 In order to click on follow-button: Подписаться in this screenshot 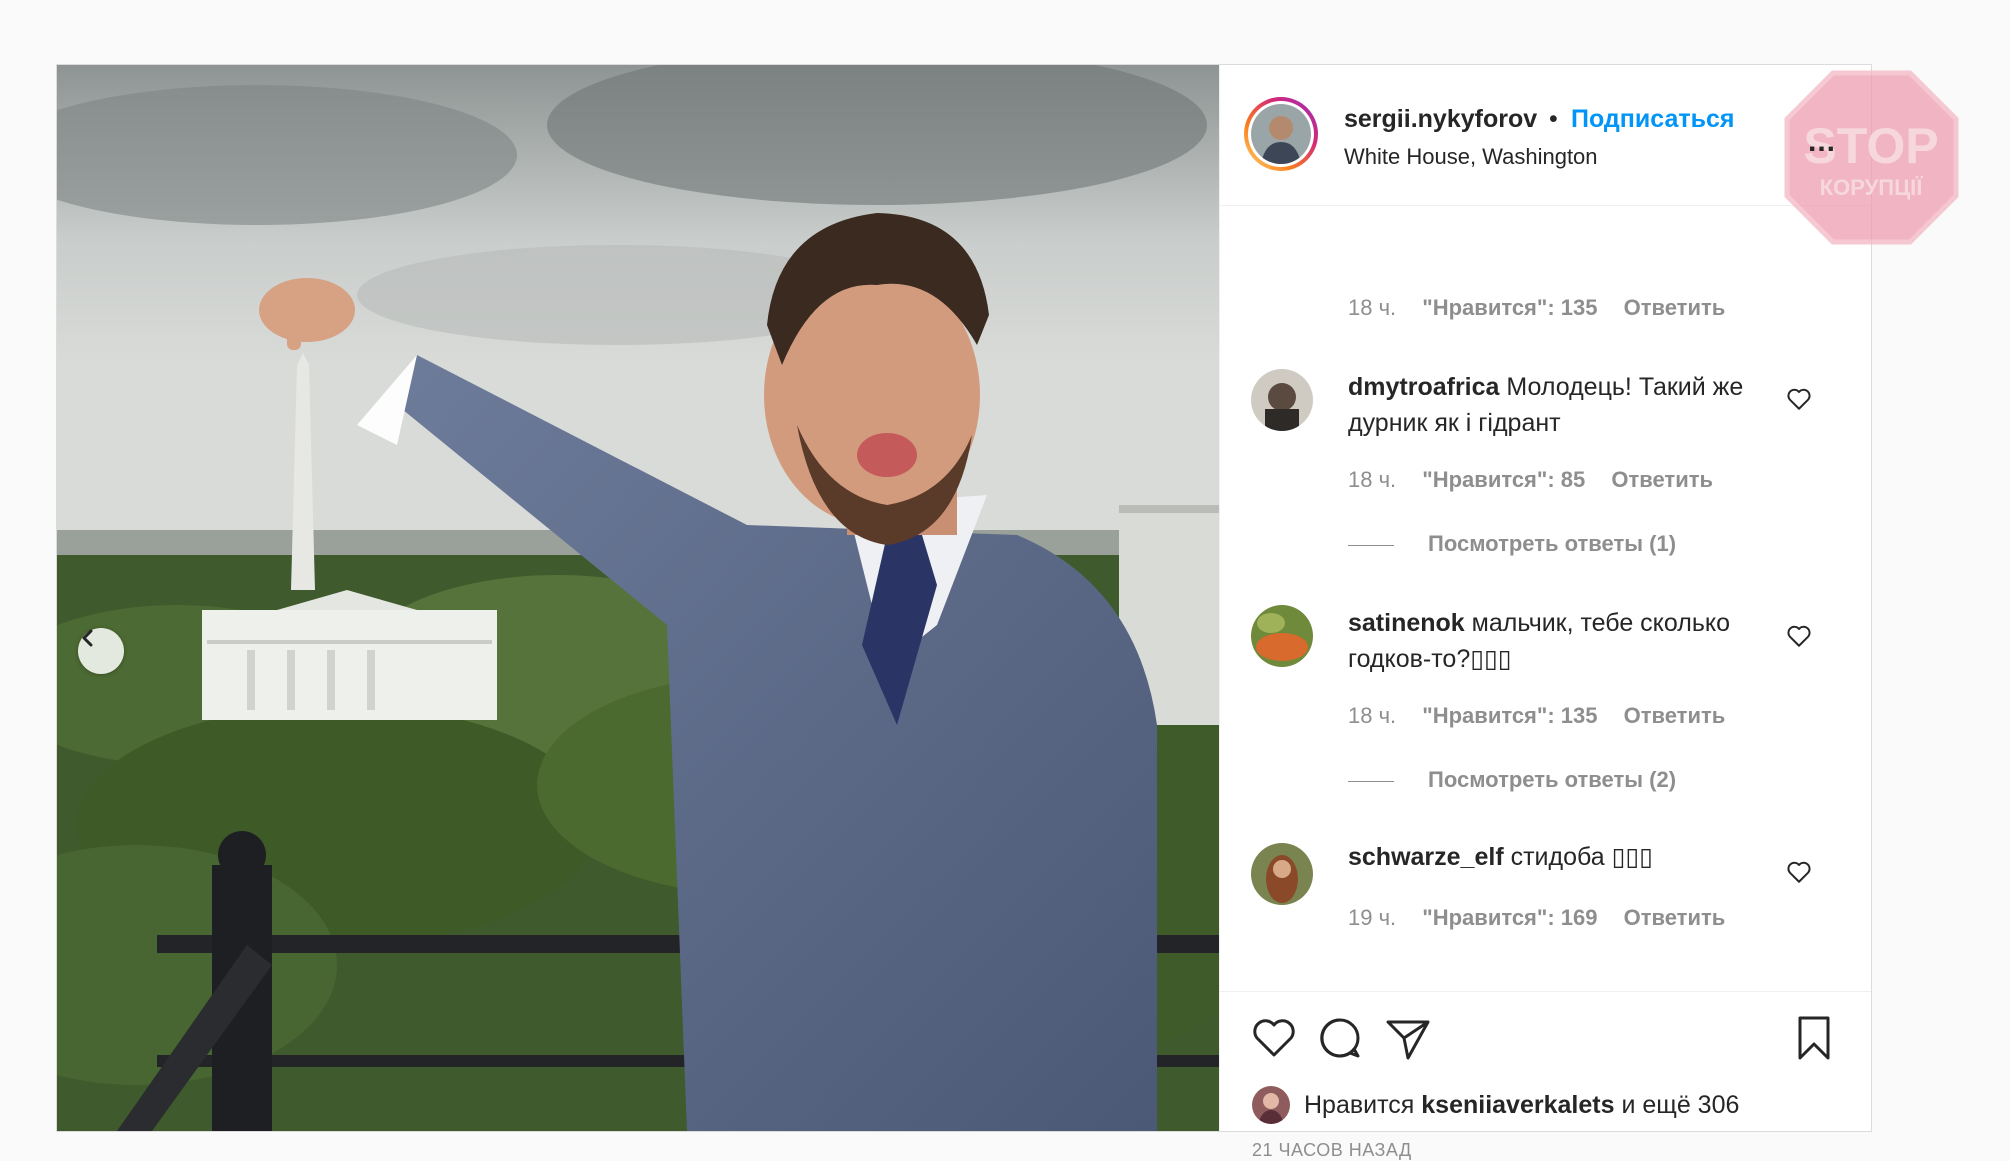, I will do `click(1652, 119)`.